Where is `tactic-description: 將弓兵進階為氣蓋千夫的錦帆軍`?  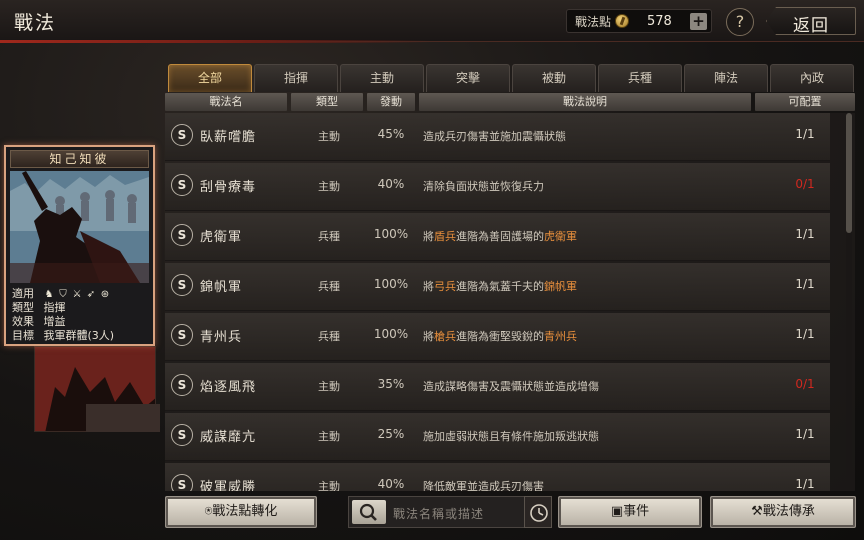 tactic-description: 將弓兵進階為氣蓋千夫的錦帆軍 is located at coordinates (500, 286).